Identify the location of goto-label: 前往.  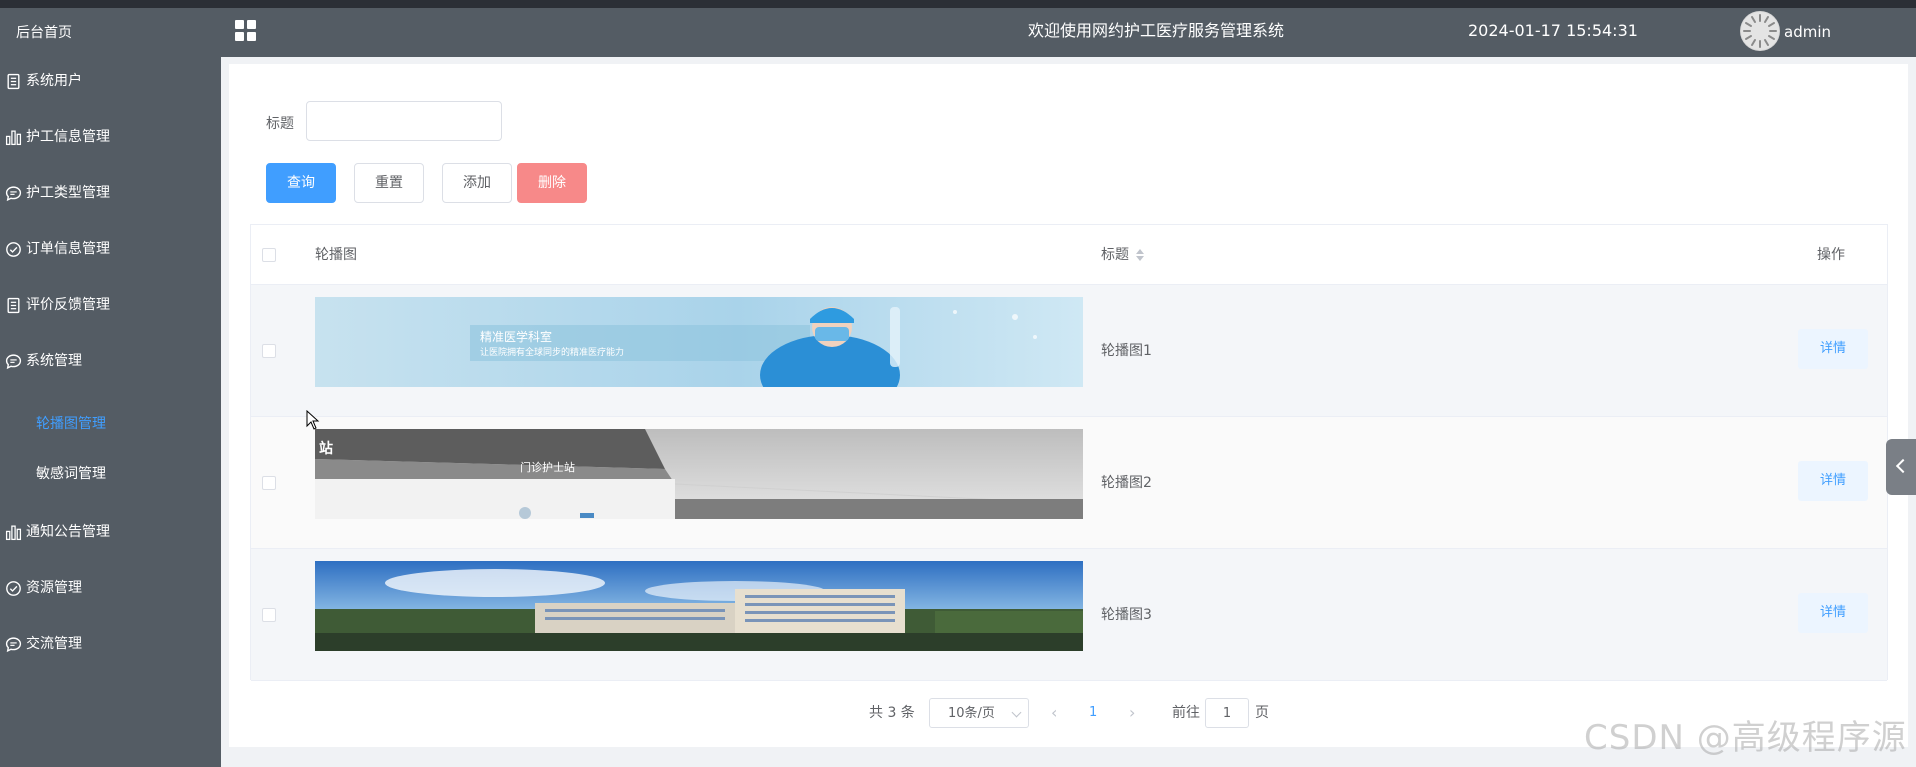
(1186, 713).